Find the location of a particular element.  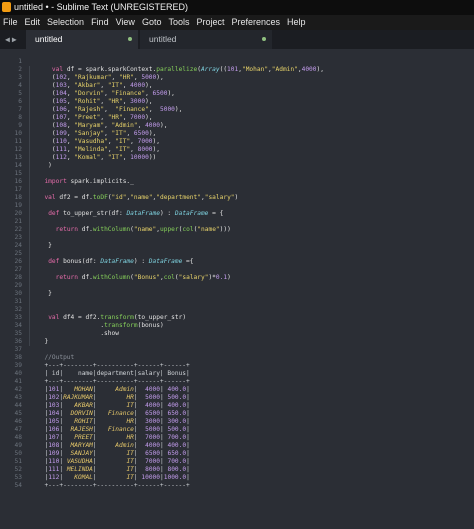

sublime-logo-icon is located at coordinates (6, 6).